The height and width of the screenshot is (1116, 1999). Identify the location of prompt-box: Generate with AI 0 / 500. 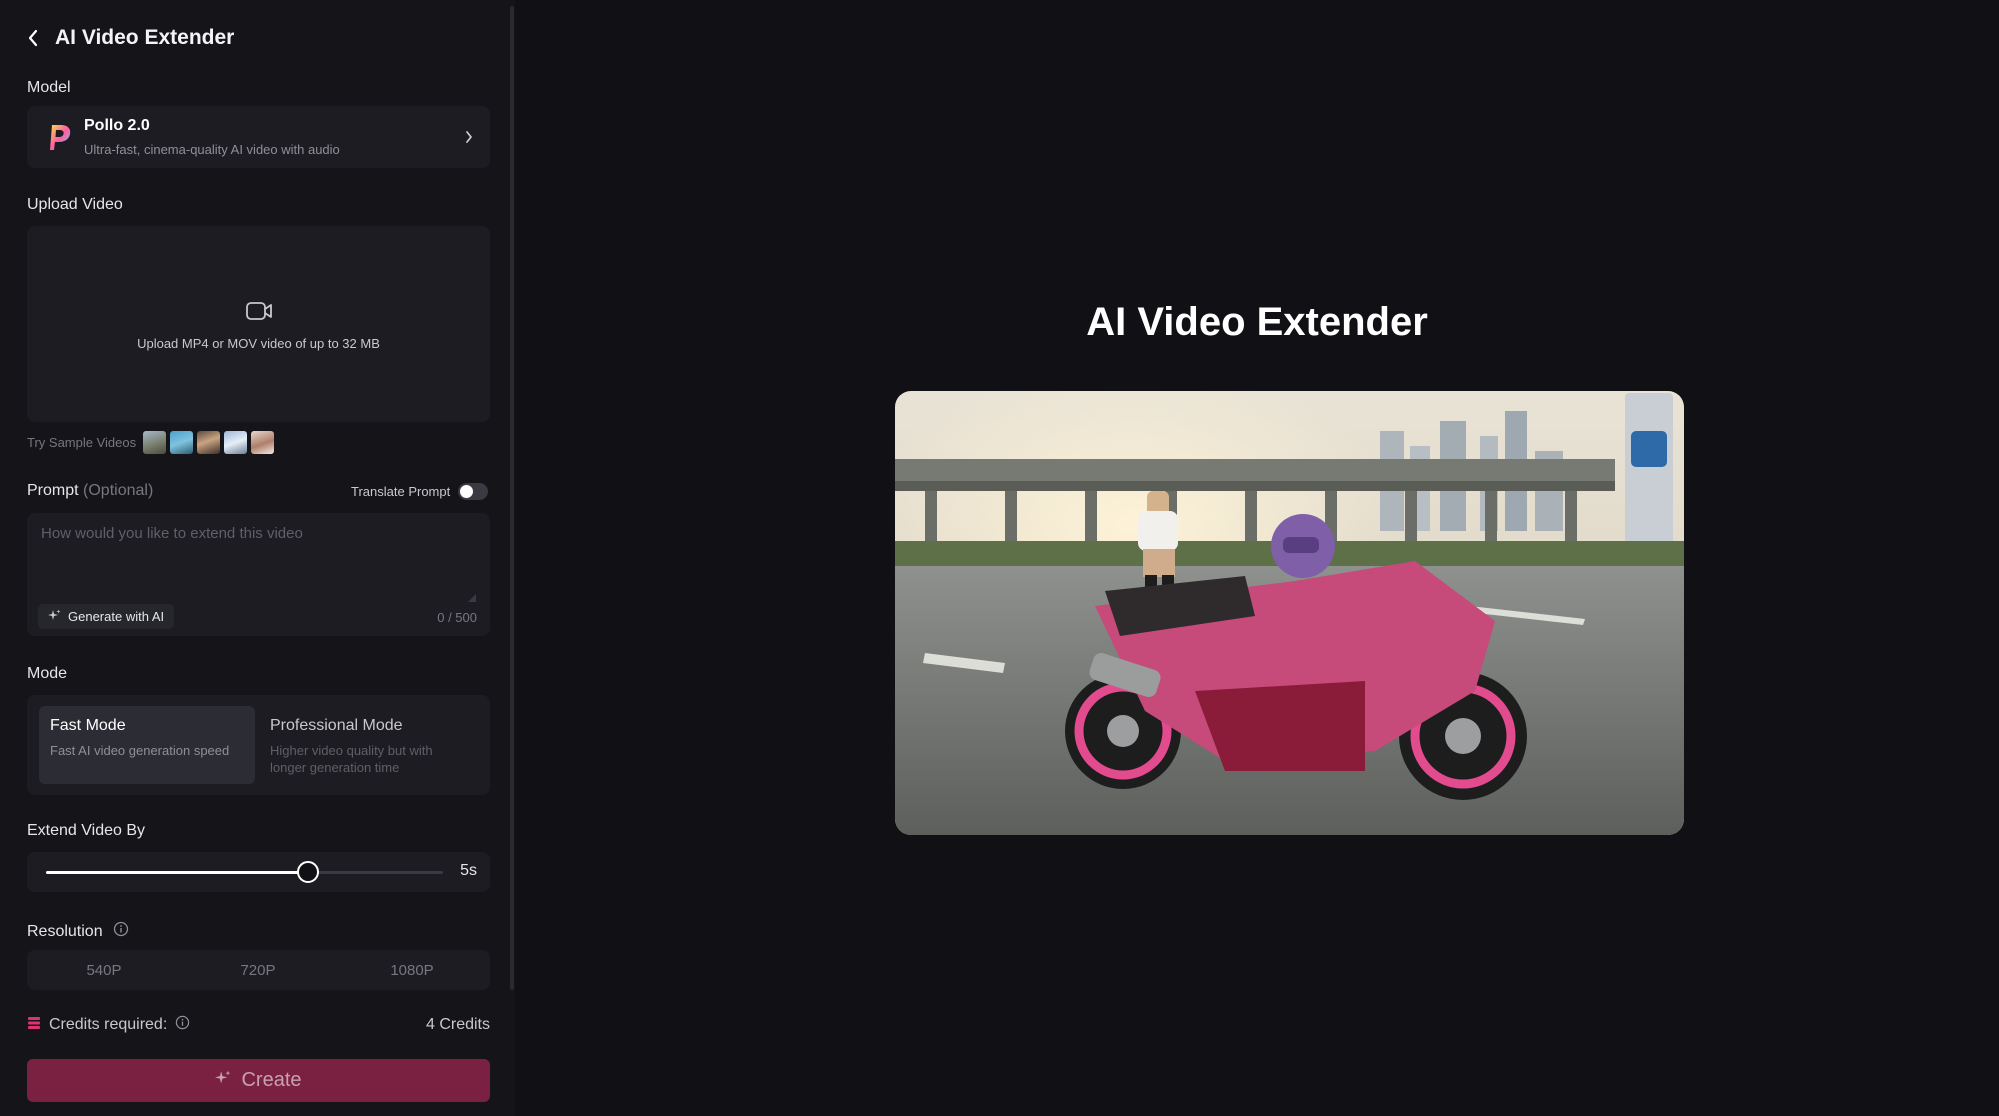
(258, 574).